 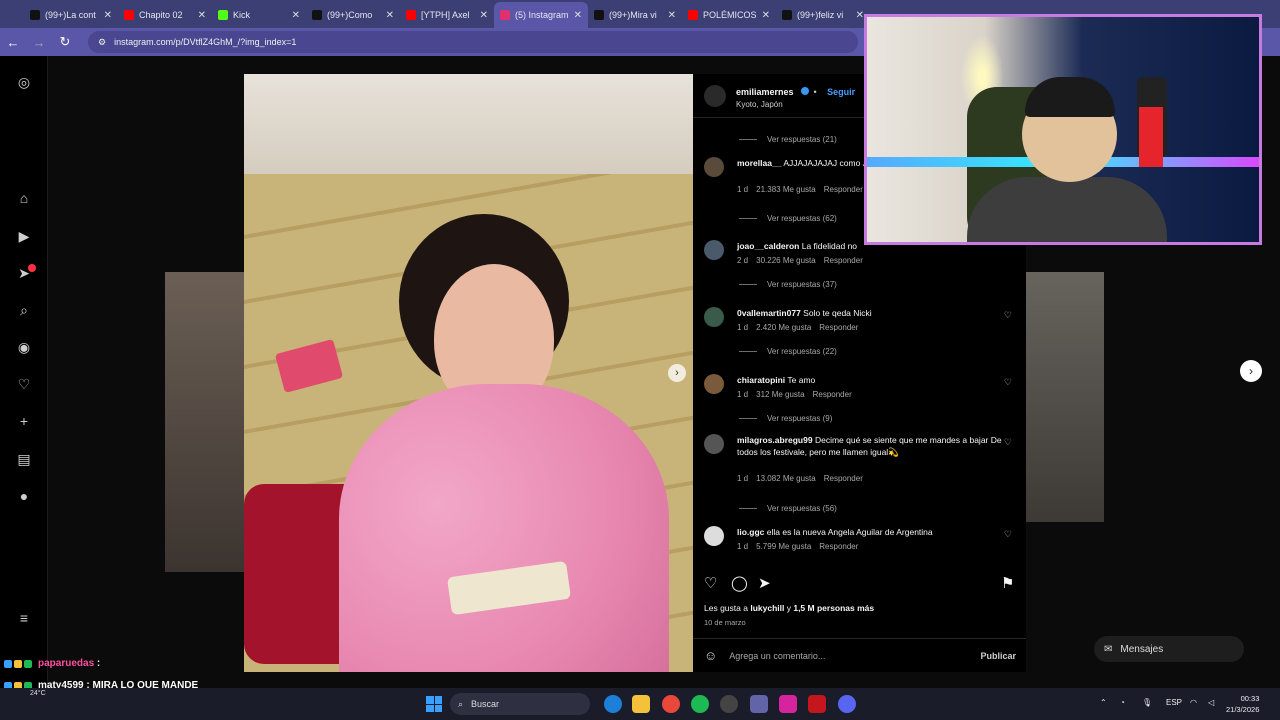 What do you see at coordinates (788, 139) in the screenshot?
I see `view-replies-link: Ver respuestas (21)` at bounding box center [788, 139].